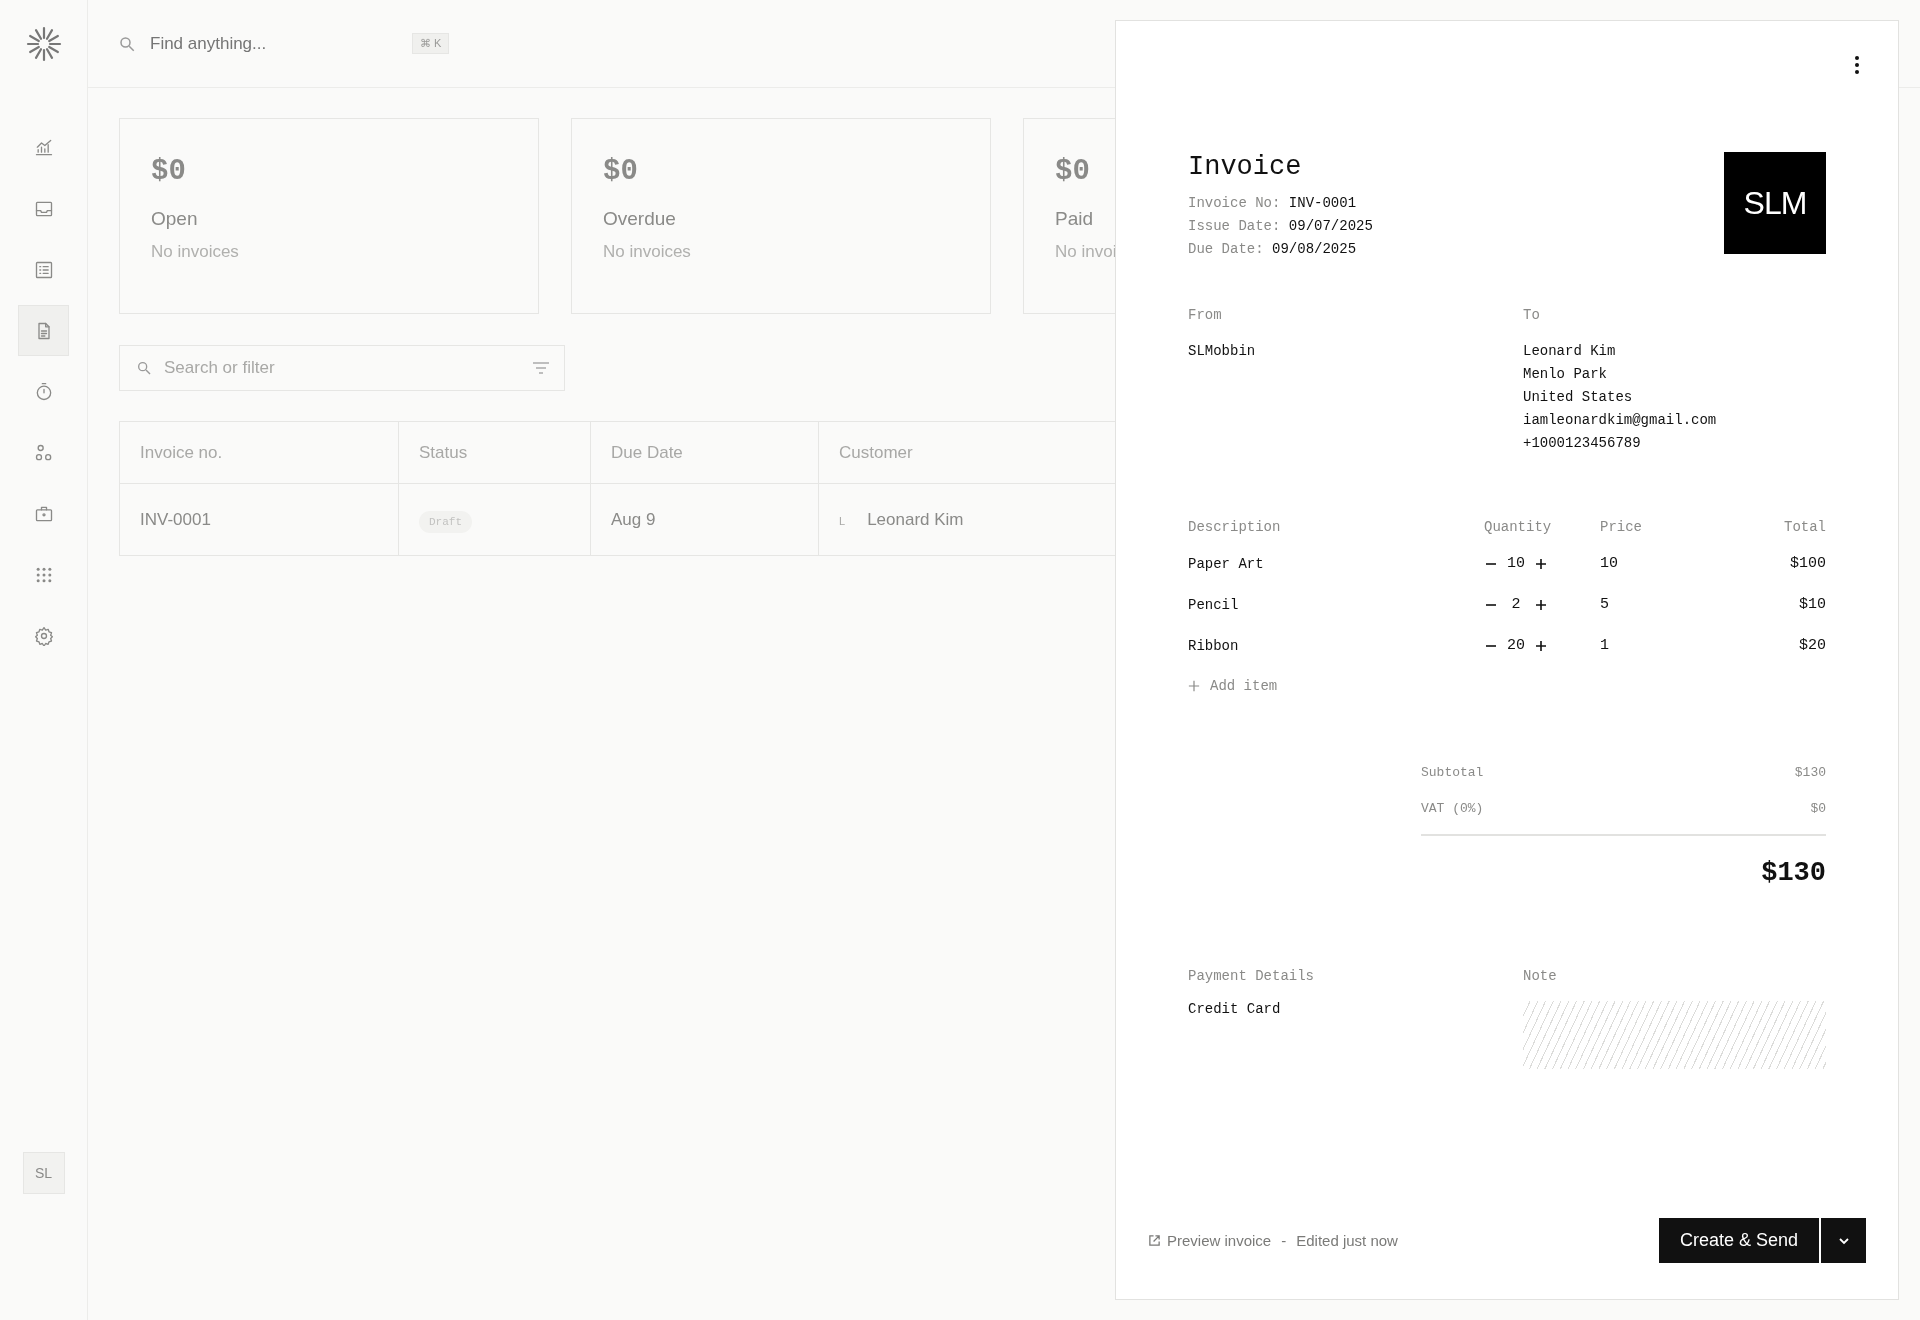 This screenshot has width=1920, height=1320. I want to click on item-quantity: 20, so click(1516, 645).